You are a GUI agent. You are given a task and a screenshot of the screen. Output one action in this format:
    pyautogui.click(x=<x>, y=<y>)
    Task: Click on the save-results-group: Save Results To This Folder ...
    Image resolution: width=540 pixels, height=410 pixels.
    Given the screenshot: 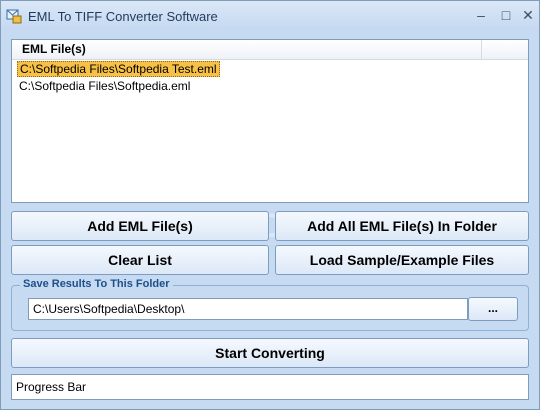 What is the action you would take?
    pyautogui.click(x=270, y=304)
    